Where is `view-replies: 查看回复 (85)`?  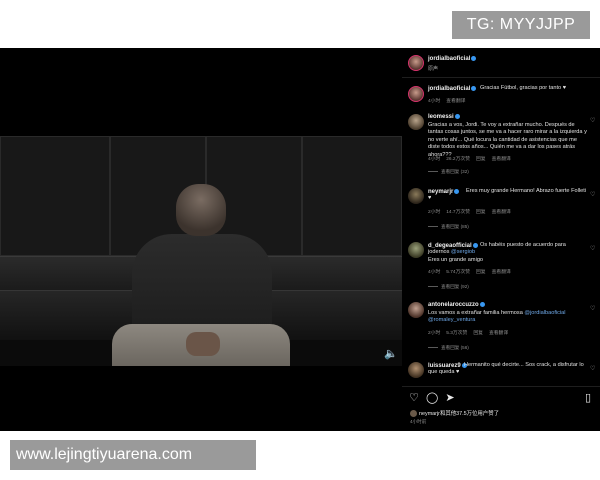
view-replies: 查看回复 (85) is located at coordinates (448, 227).